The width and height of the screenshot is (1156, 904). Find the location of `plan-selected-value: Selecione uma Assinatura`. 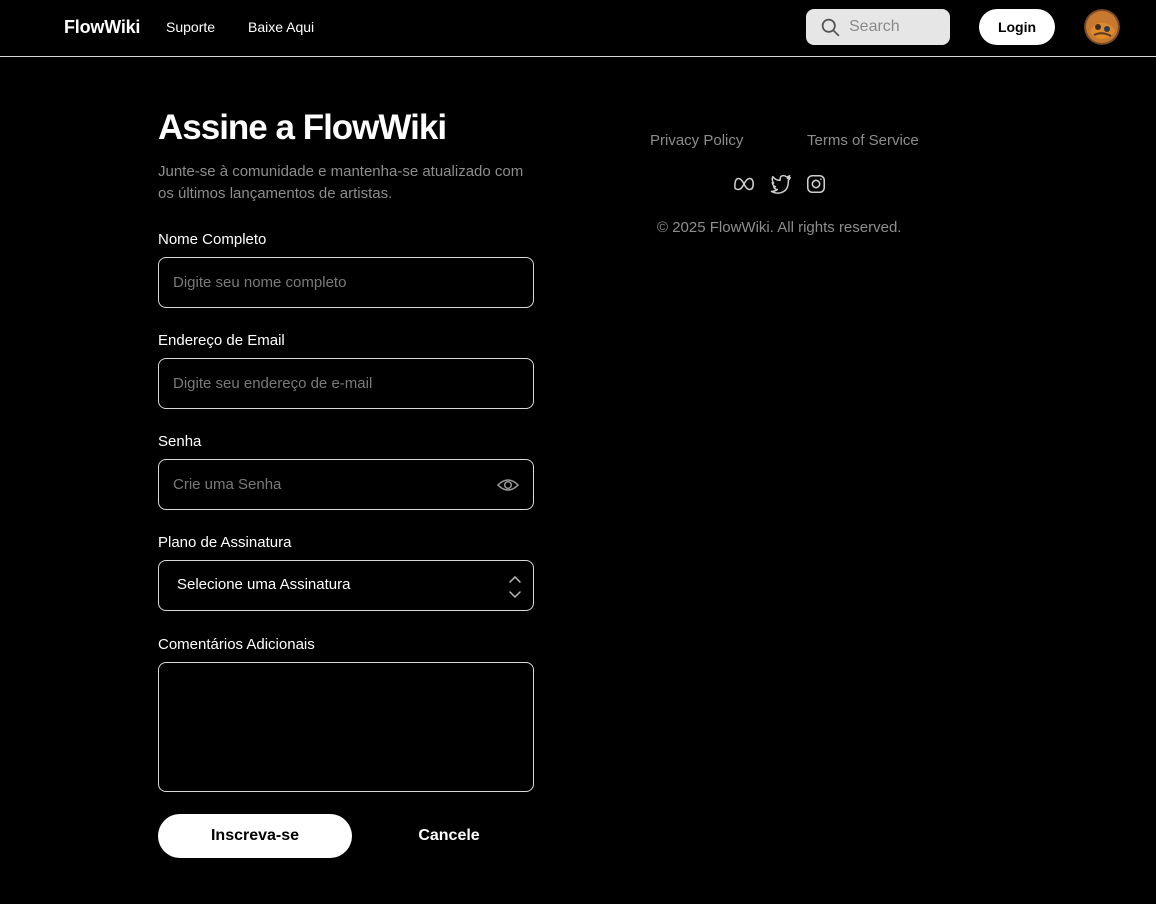

plan-selected-value: Selecione uma Assinatura is located at coordinates (264, 584).